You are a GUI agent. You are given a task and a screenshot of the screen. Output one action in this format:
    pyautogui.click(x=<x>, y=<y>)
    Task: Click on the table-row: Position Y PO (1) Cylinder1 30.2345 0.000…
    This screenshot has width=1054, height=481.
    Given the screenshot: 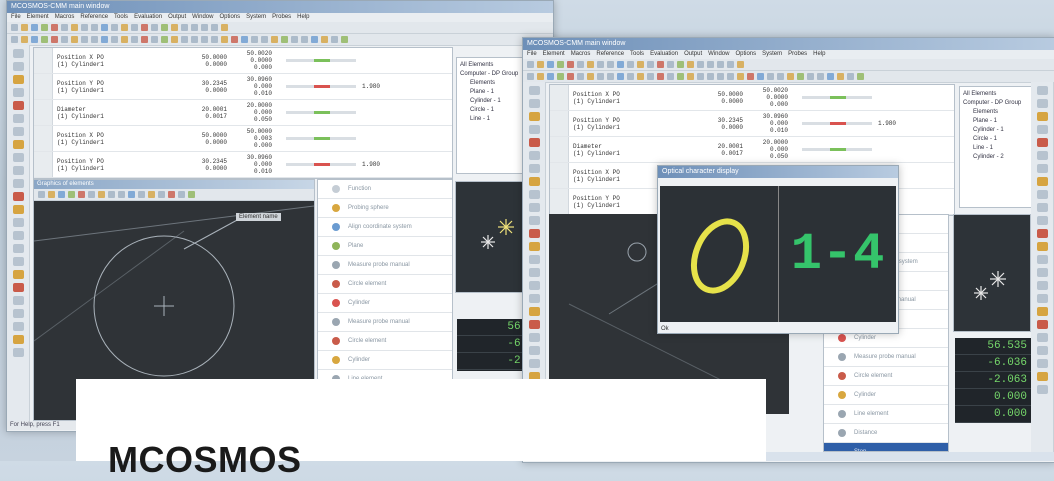 What is the action you would take?
    pyautogui.click(x=243, y=87)
    